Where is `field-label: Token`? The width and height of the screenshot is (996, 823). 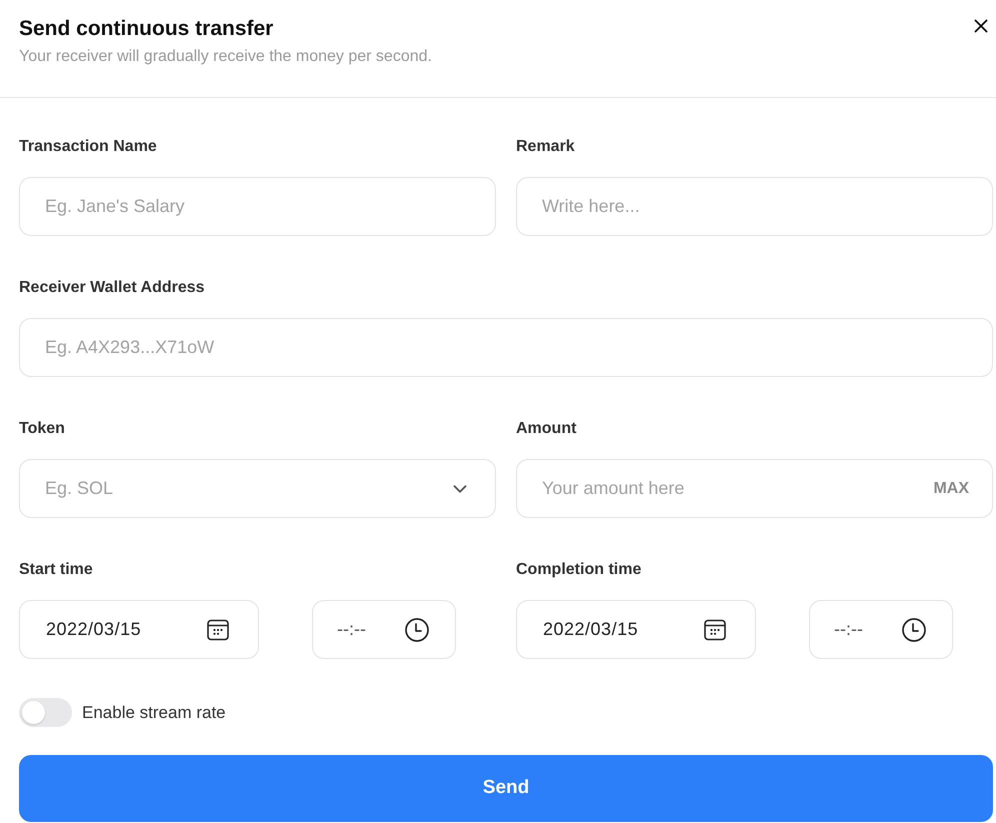 field-label: Token is located at coordinates (42, 429).